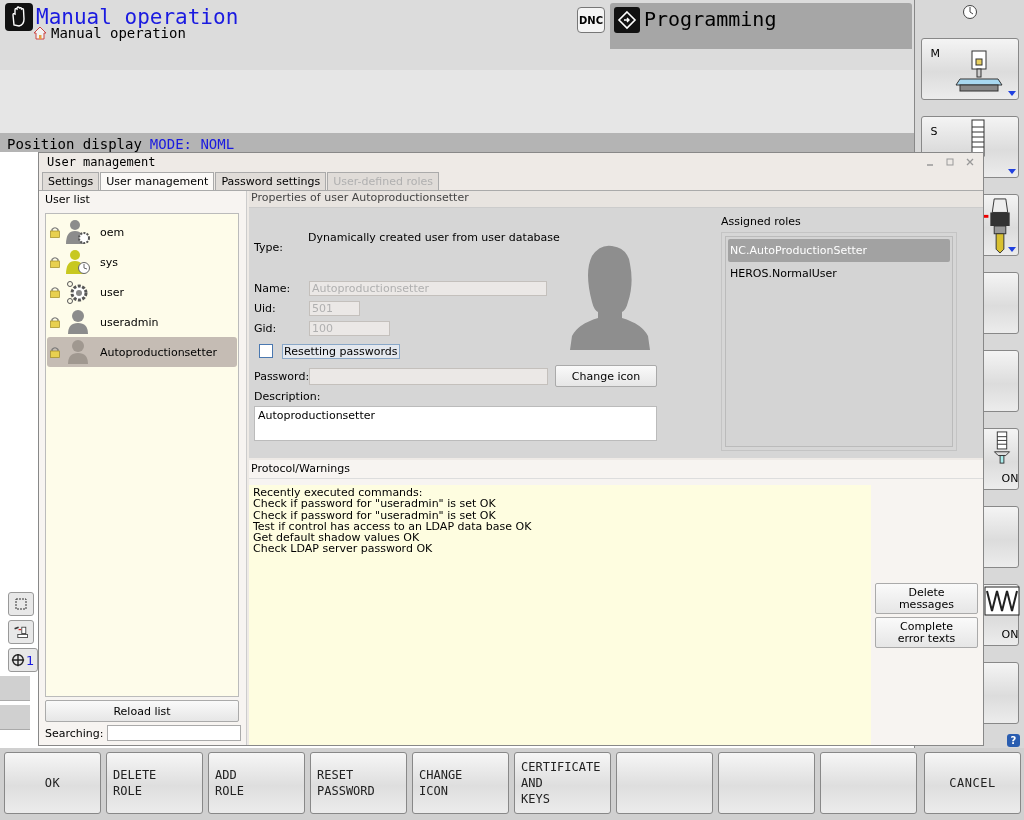 Image resolution: width=1024 pixels, height=820 pixels. What do you see at coordinates (761, 221) in the screenshot?
I see `assigned-roles-label: Assigned roles` at bounding box center [761, 221].